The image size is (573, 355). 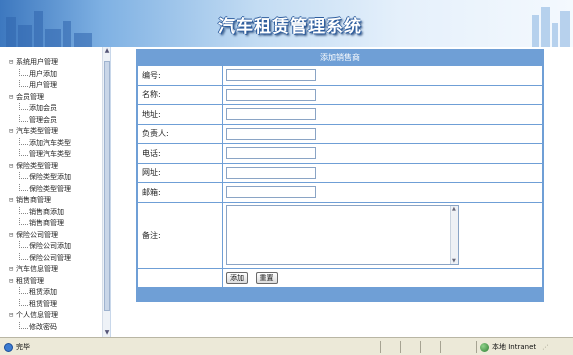 I want to click on nav-group-label: 个人信息管理, so click(x=37, y=315).